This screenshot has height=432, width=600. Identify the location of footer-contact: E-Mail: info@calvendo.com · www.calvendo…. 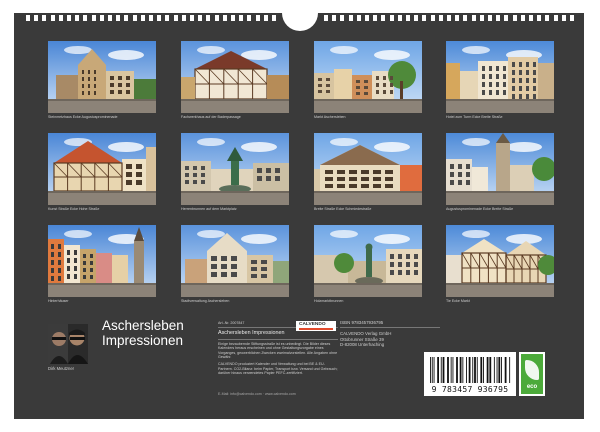
(257, 394).